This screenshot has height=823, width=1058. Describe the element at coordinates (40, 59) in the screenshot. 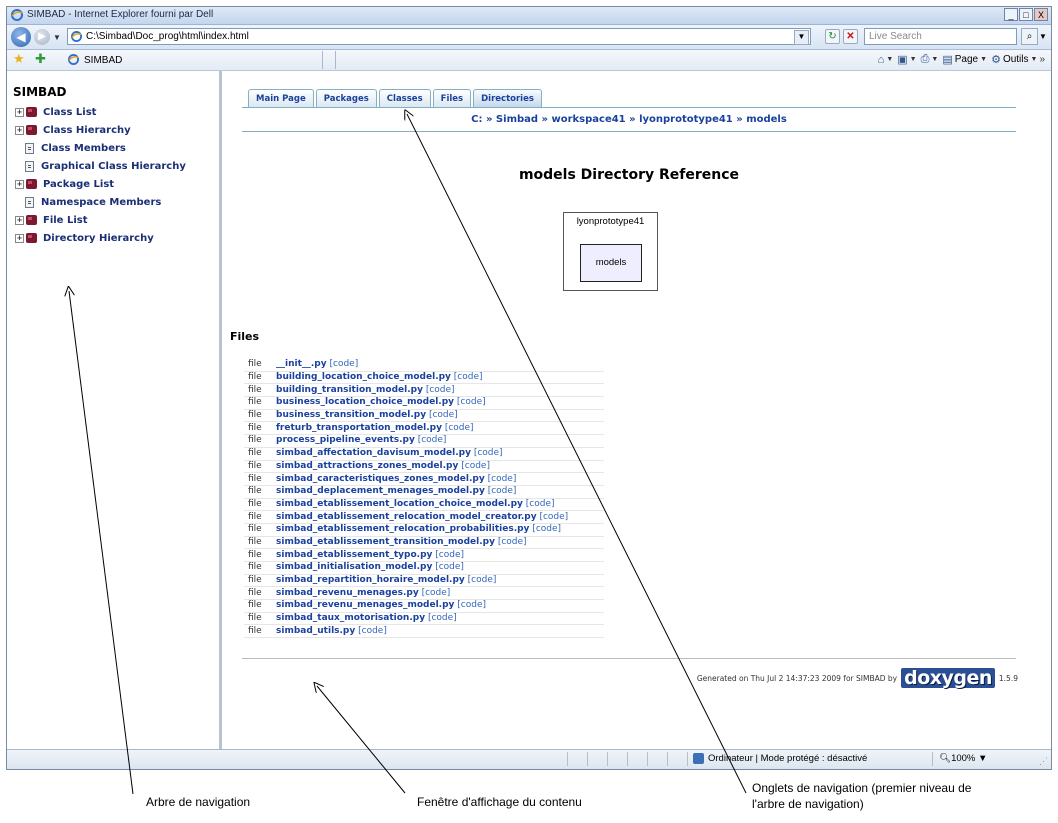

I see `add-favorite-icon: ✚` at that location.